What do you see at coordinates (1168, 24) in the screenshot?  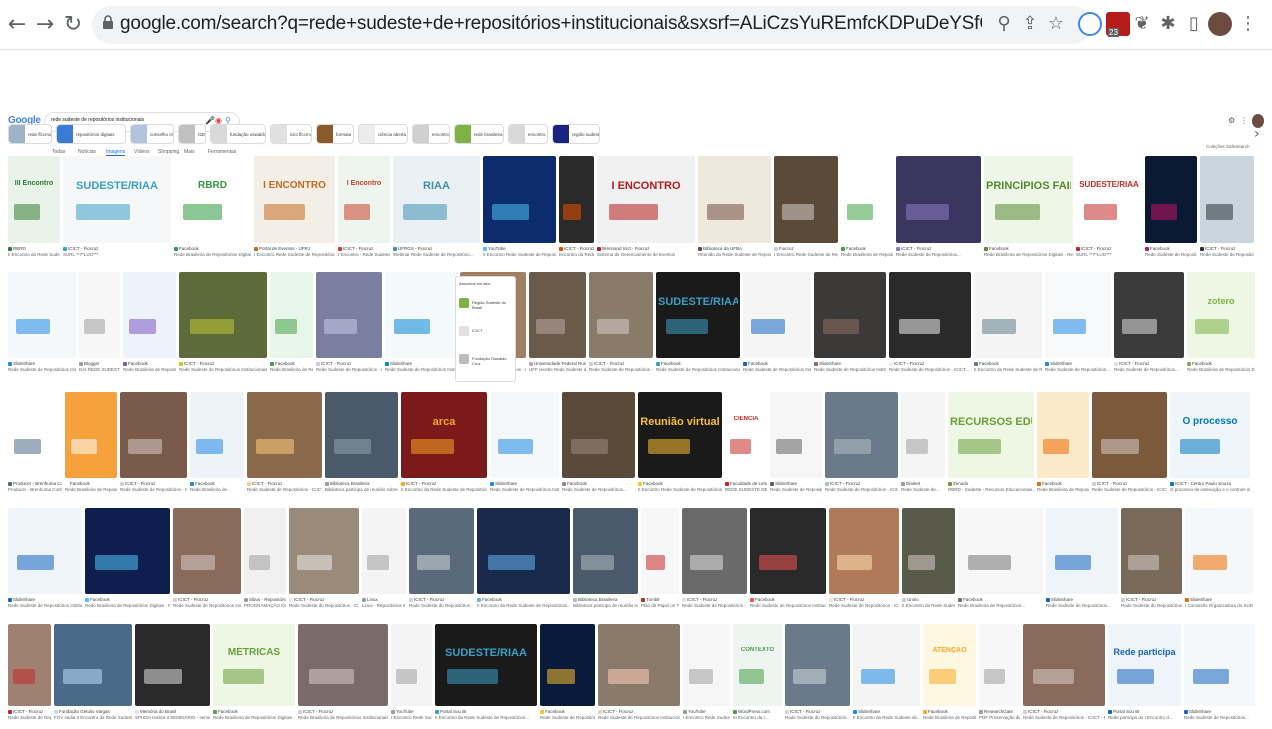 I see `puzzle-icon: ✱` at bounding box center [1168, 24].